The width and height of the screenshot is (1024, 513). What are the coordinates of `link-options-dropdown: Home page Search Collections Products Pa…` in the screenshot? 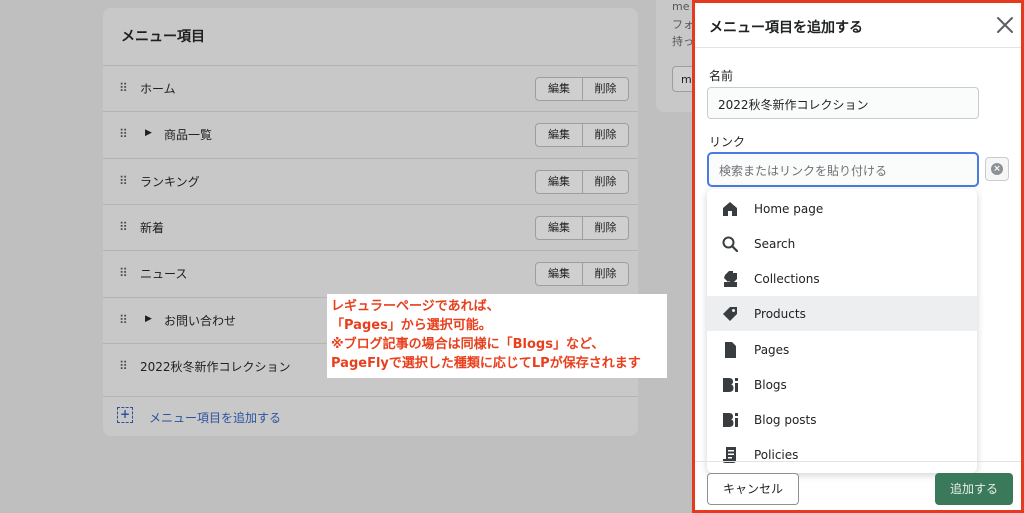 It's located at (842, 331).